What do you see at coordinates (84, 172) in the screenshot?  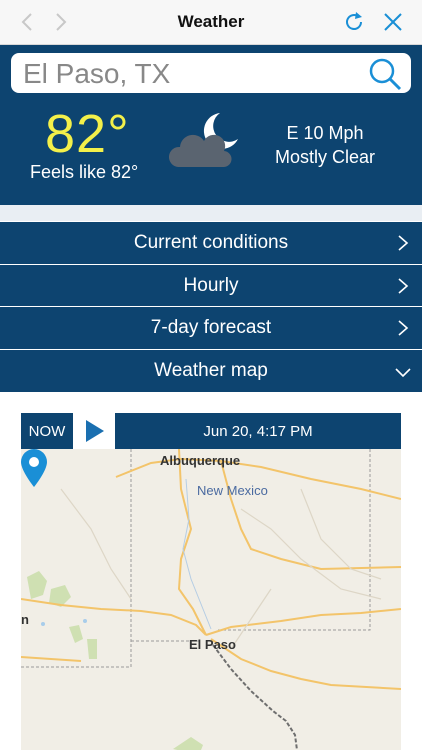 I see `feels-like-text: Feels like 82°` at bounding box center [84, 172].